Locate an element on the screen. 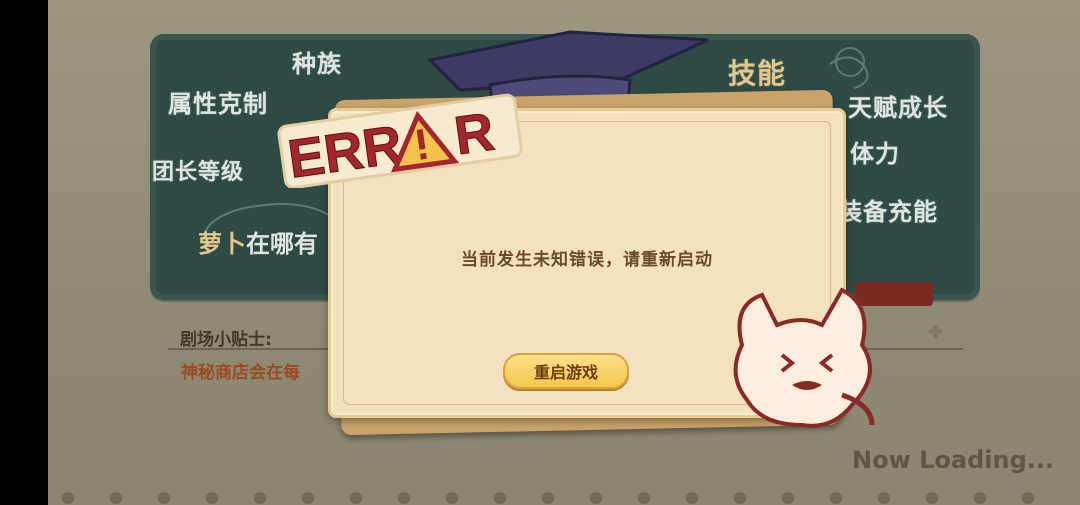  restart-game-button: 重启游戏 is located at coordinates (566, 371).